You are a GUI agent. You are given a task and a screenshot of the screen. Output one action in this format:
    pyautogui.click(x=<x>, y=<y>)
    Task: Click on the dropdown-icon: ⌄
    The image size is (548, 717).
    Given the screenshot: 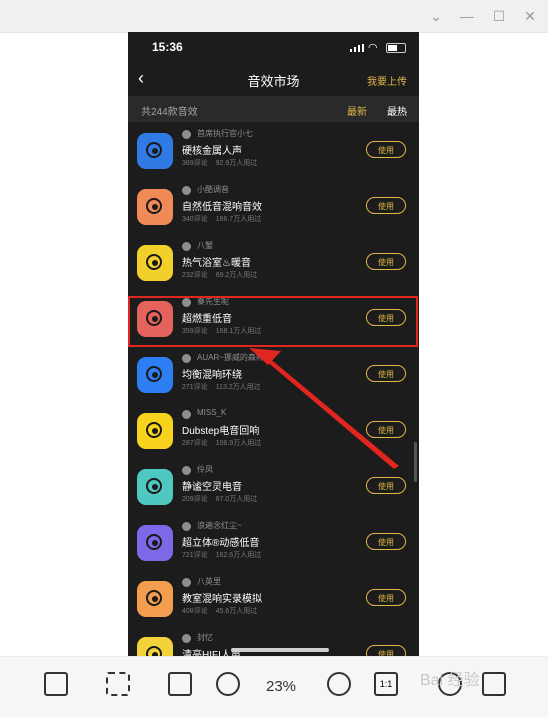 What is the action you would take?
    pyautogui.click(x=436, y=16)
    